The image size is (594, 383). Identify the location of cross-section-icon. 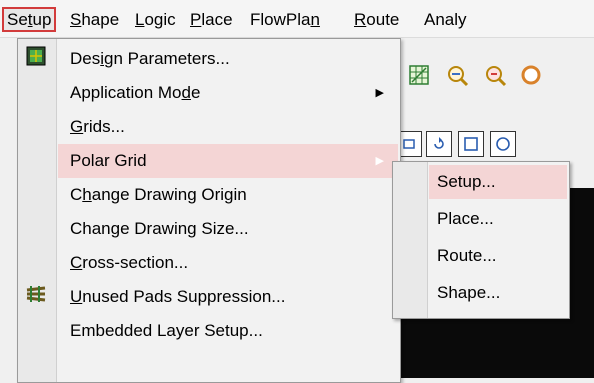
(36, 294).